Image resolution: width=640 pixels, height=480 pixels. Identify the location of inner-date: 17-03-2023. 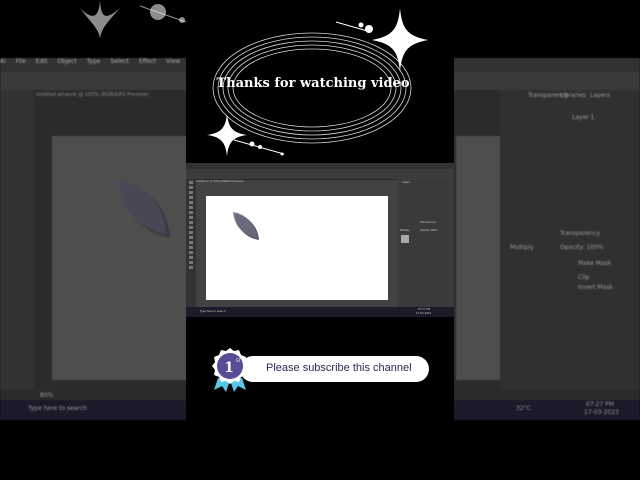
(424, 313).